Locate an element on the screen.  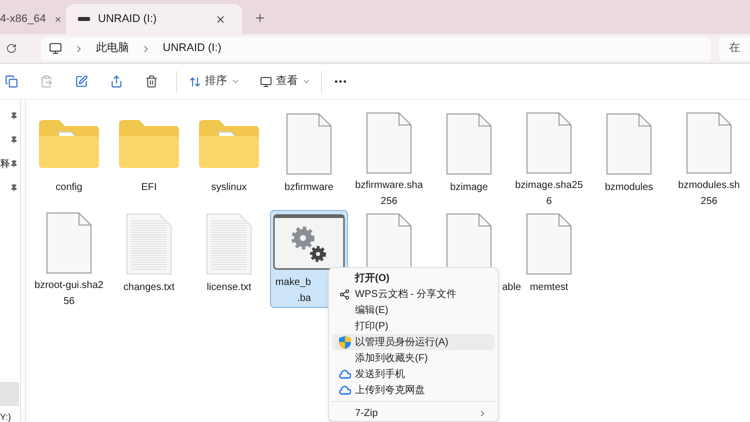
tab: 4-x86_64 is located at coordinates (33, 19).